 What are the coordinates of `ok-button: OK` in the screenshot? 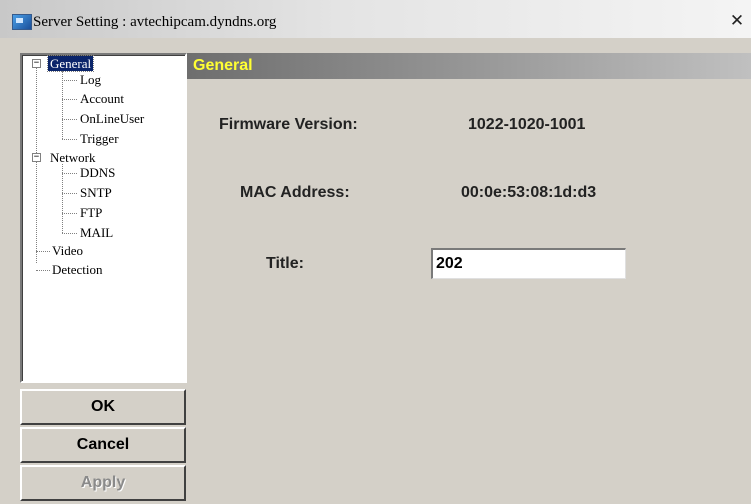 It's located at (103, 407).